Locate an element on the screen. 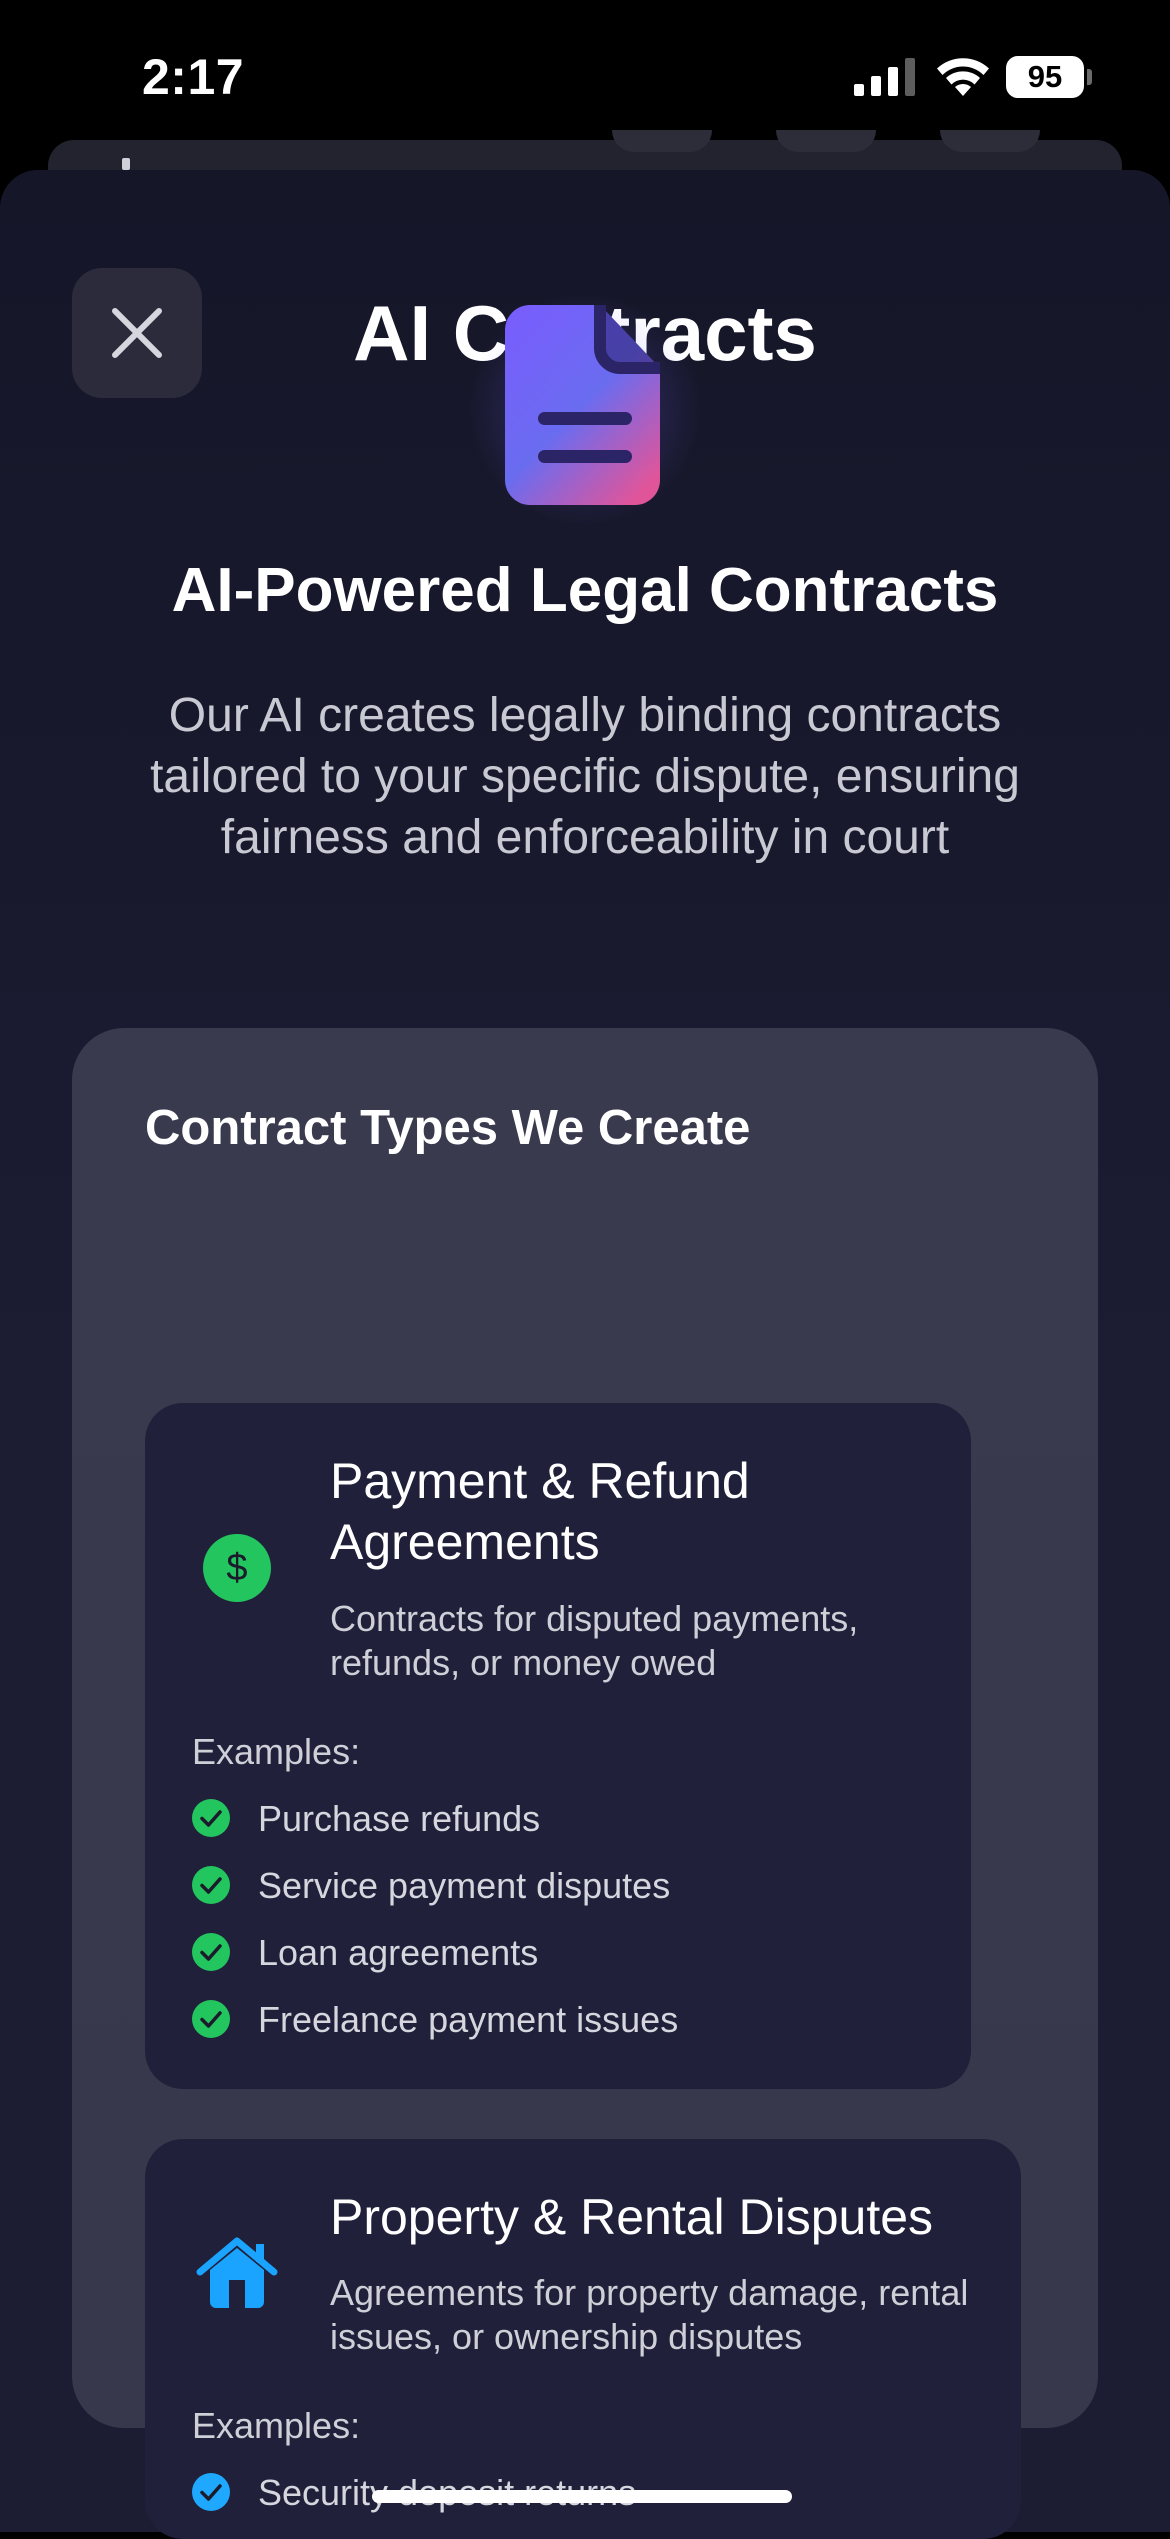 The image size is (1170, 2539). battery-icon: 95 is located at coordinates (1049, 77).